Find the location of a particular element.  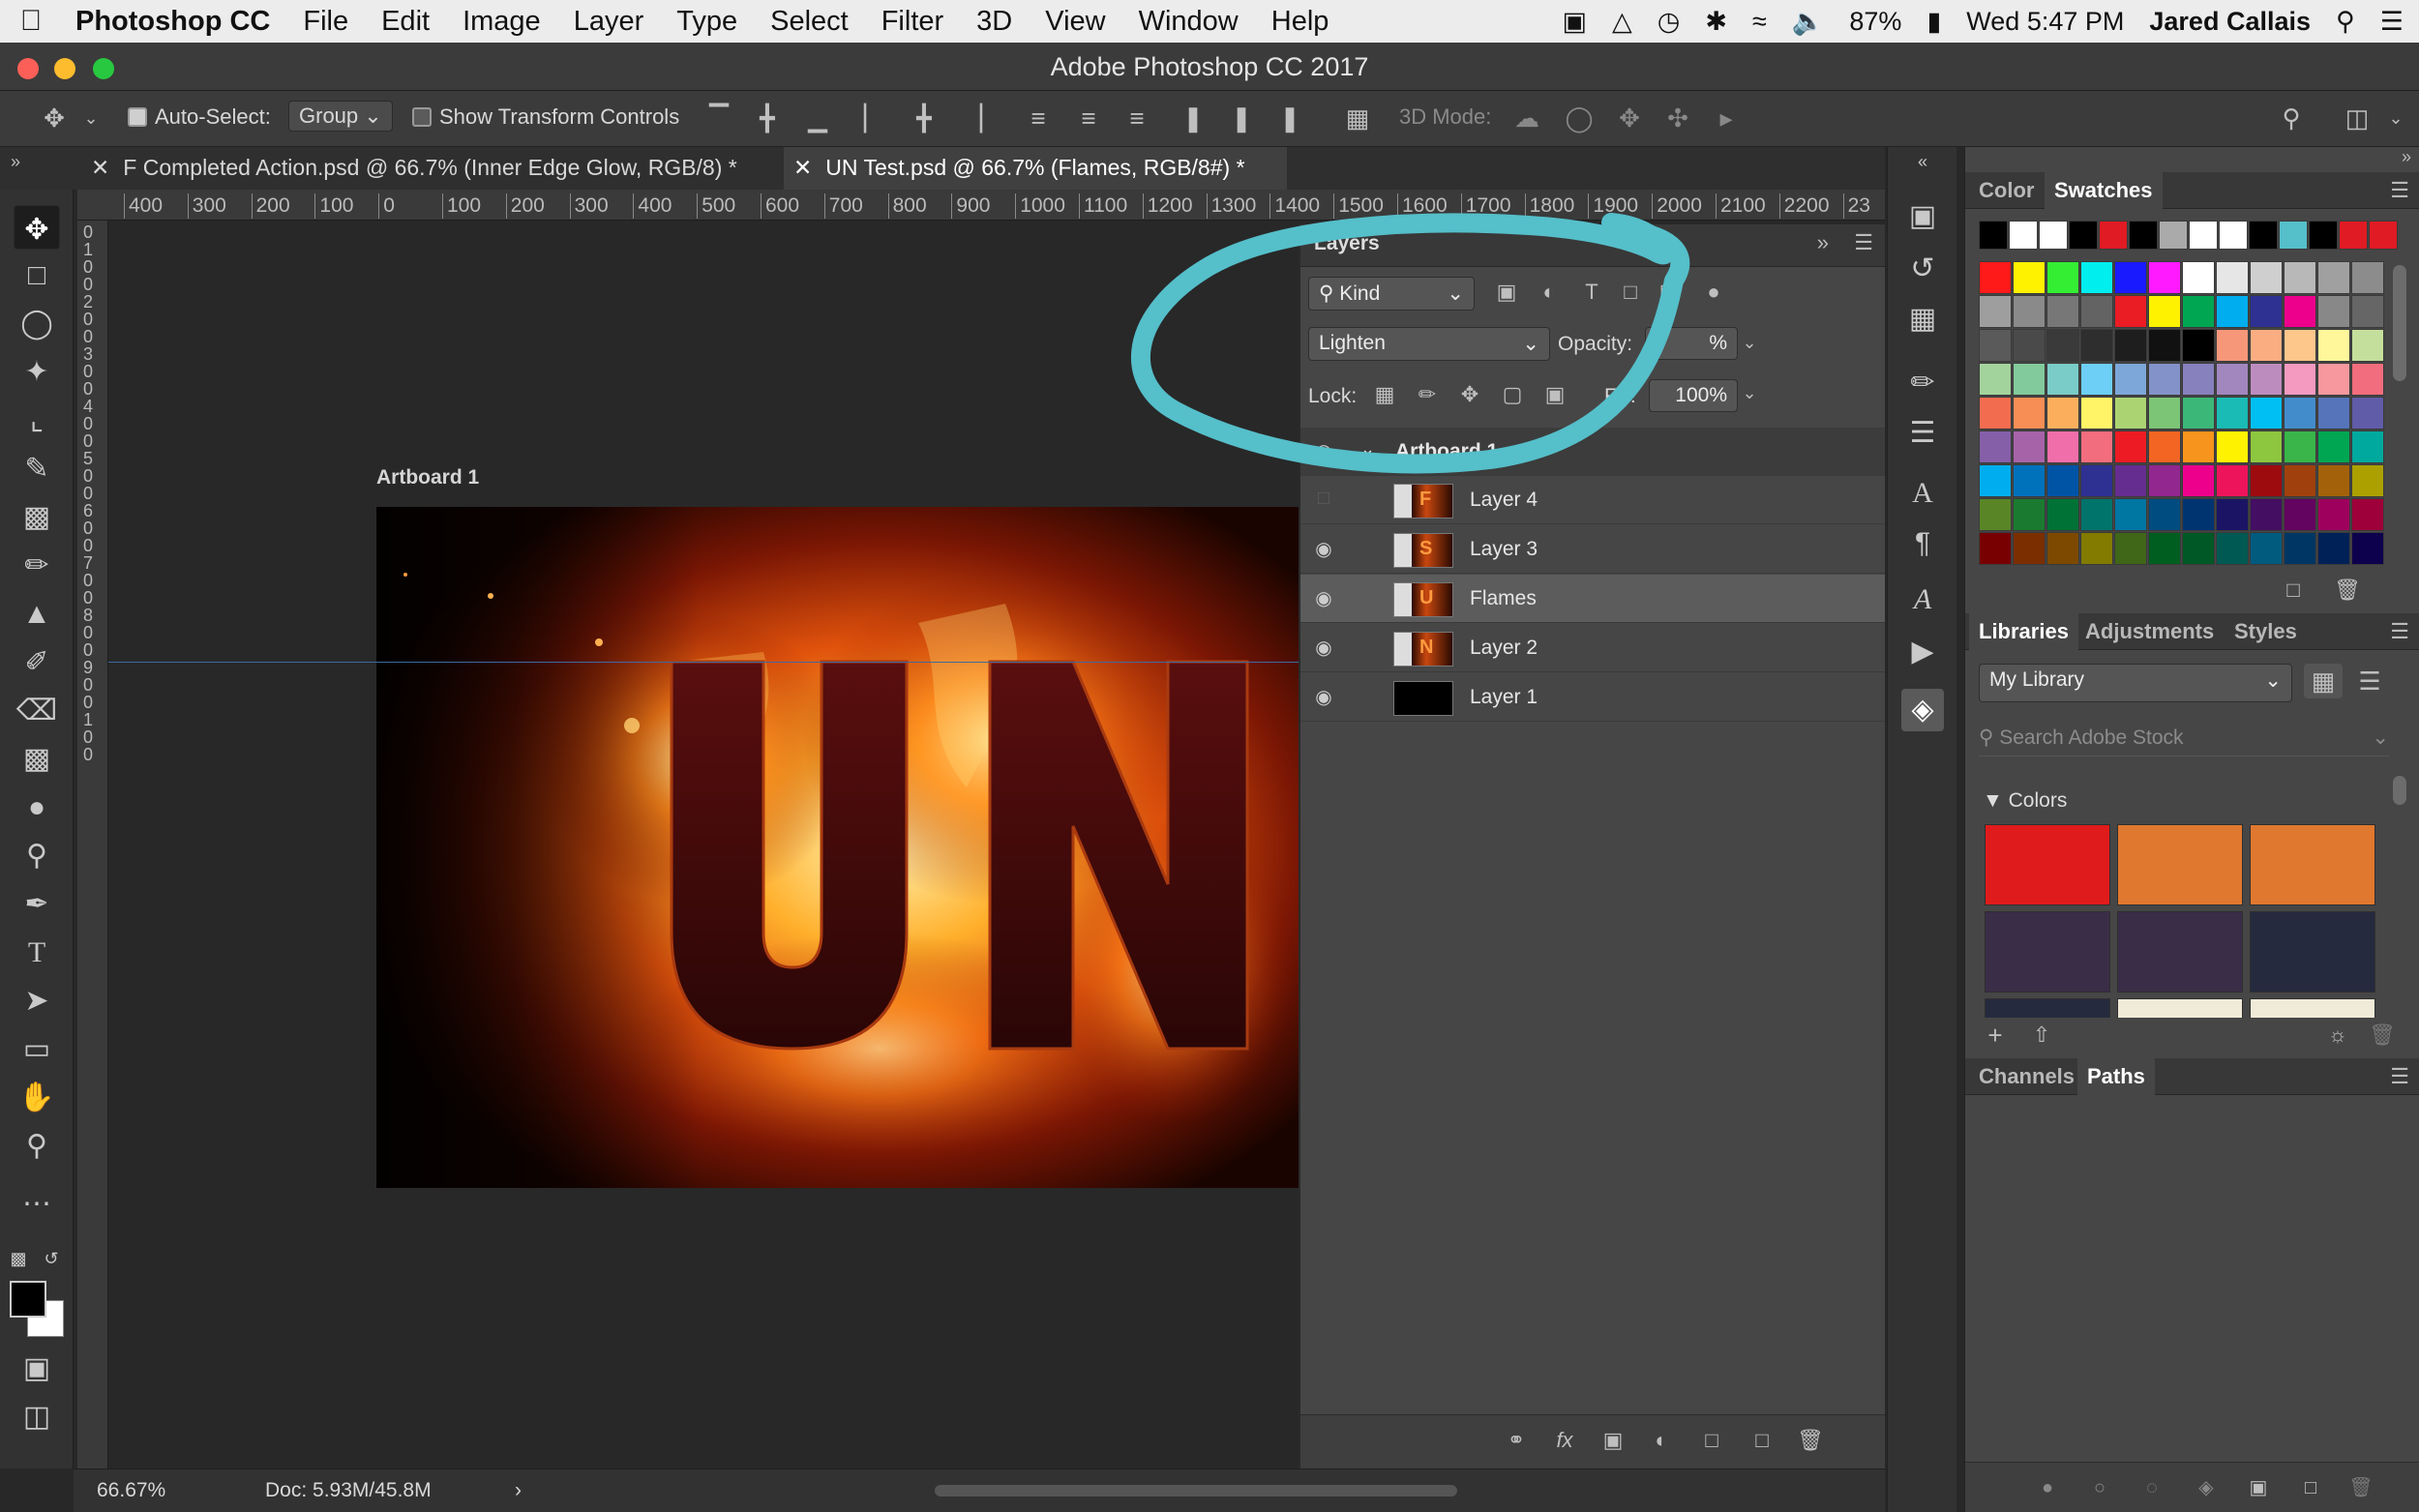

tab-libraries: Libraries is located at coordinates (2024, 631).